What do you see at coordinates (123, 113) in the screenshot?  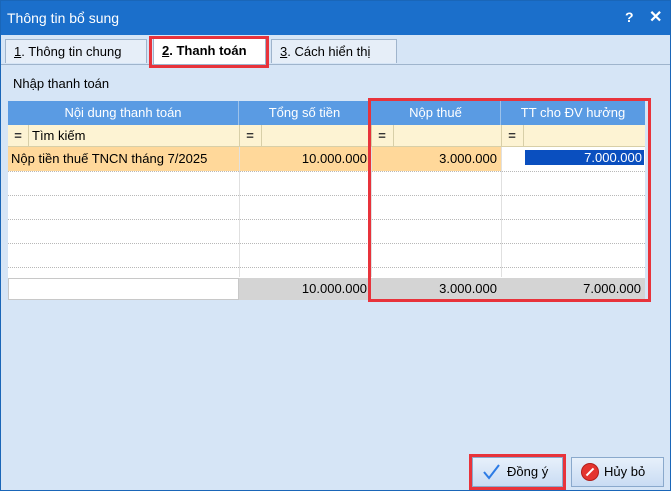 I see `column-header-description: Nội dung thanh toán` at bounding box center [123, 113].